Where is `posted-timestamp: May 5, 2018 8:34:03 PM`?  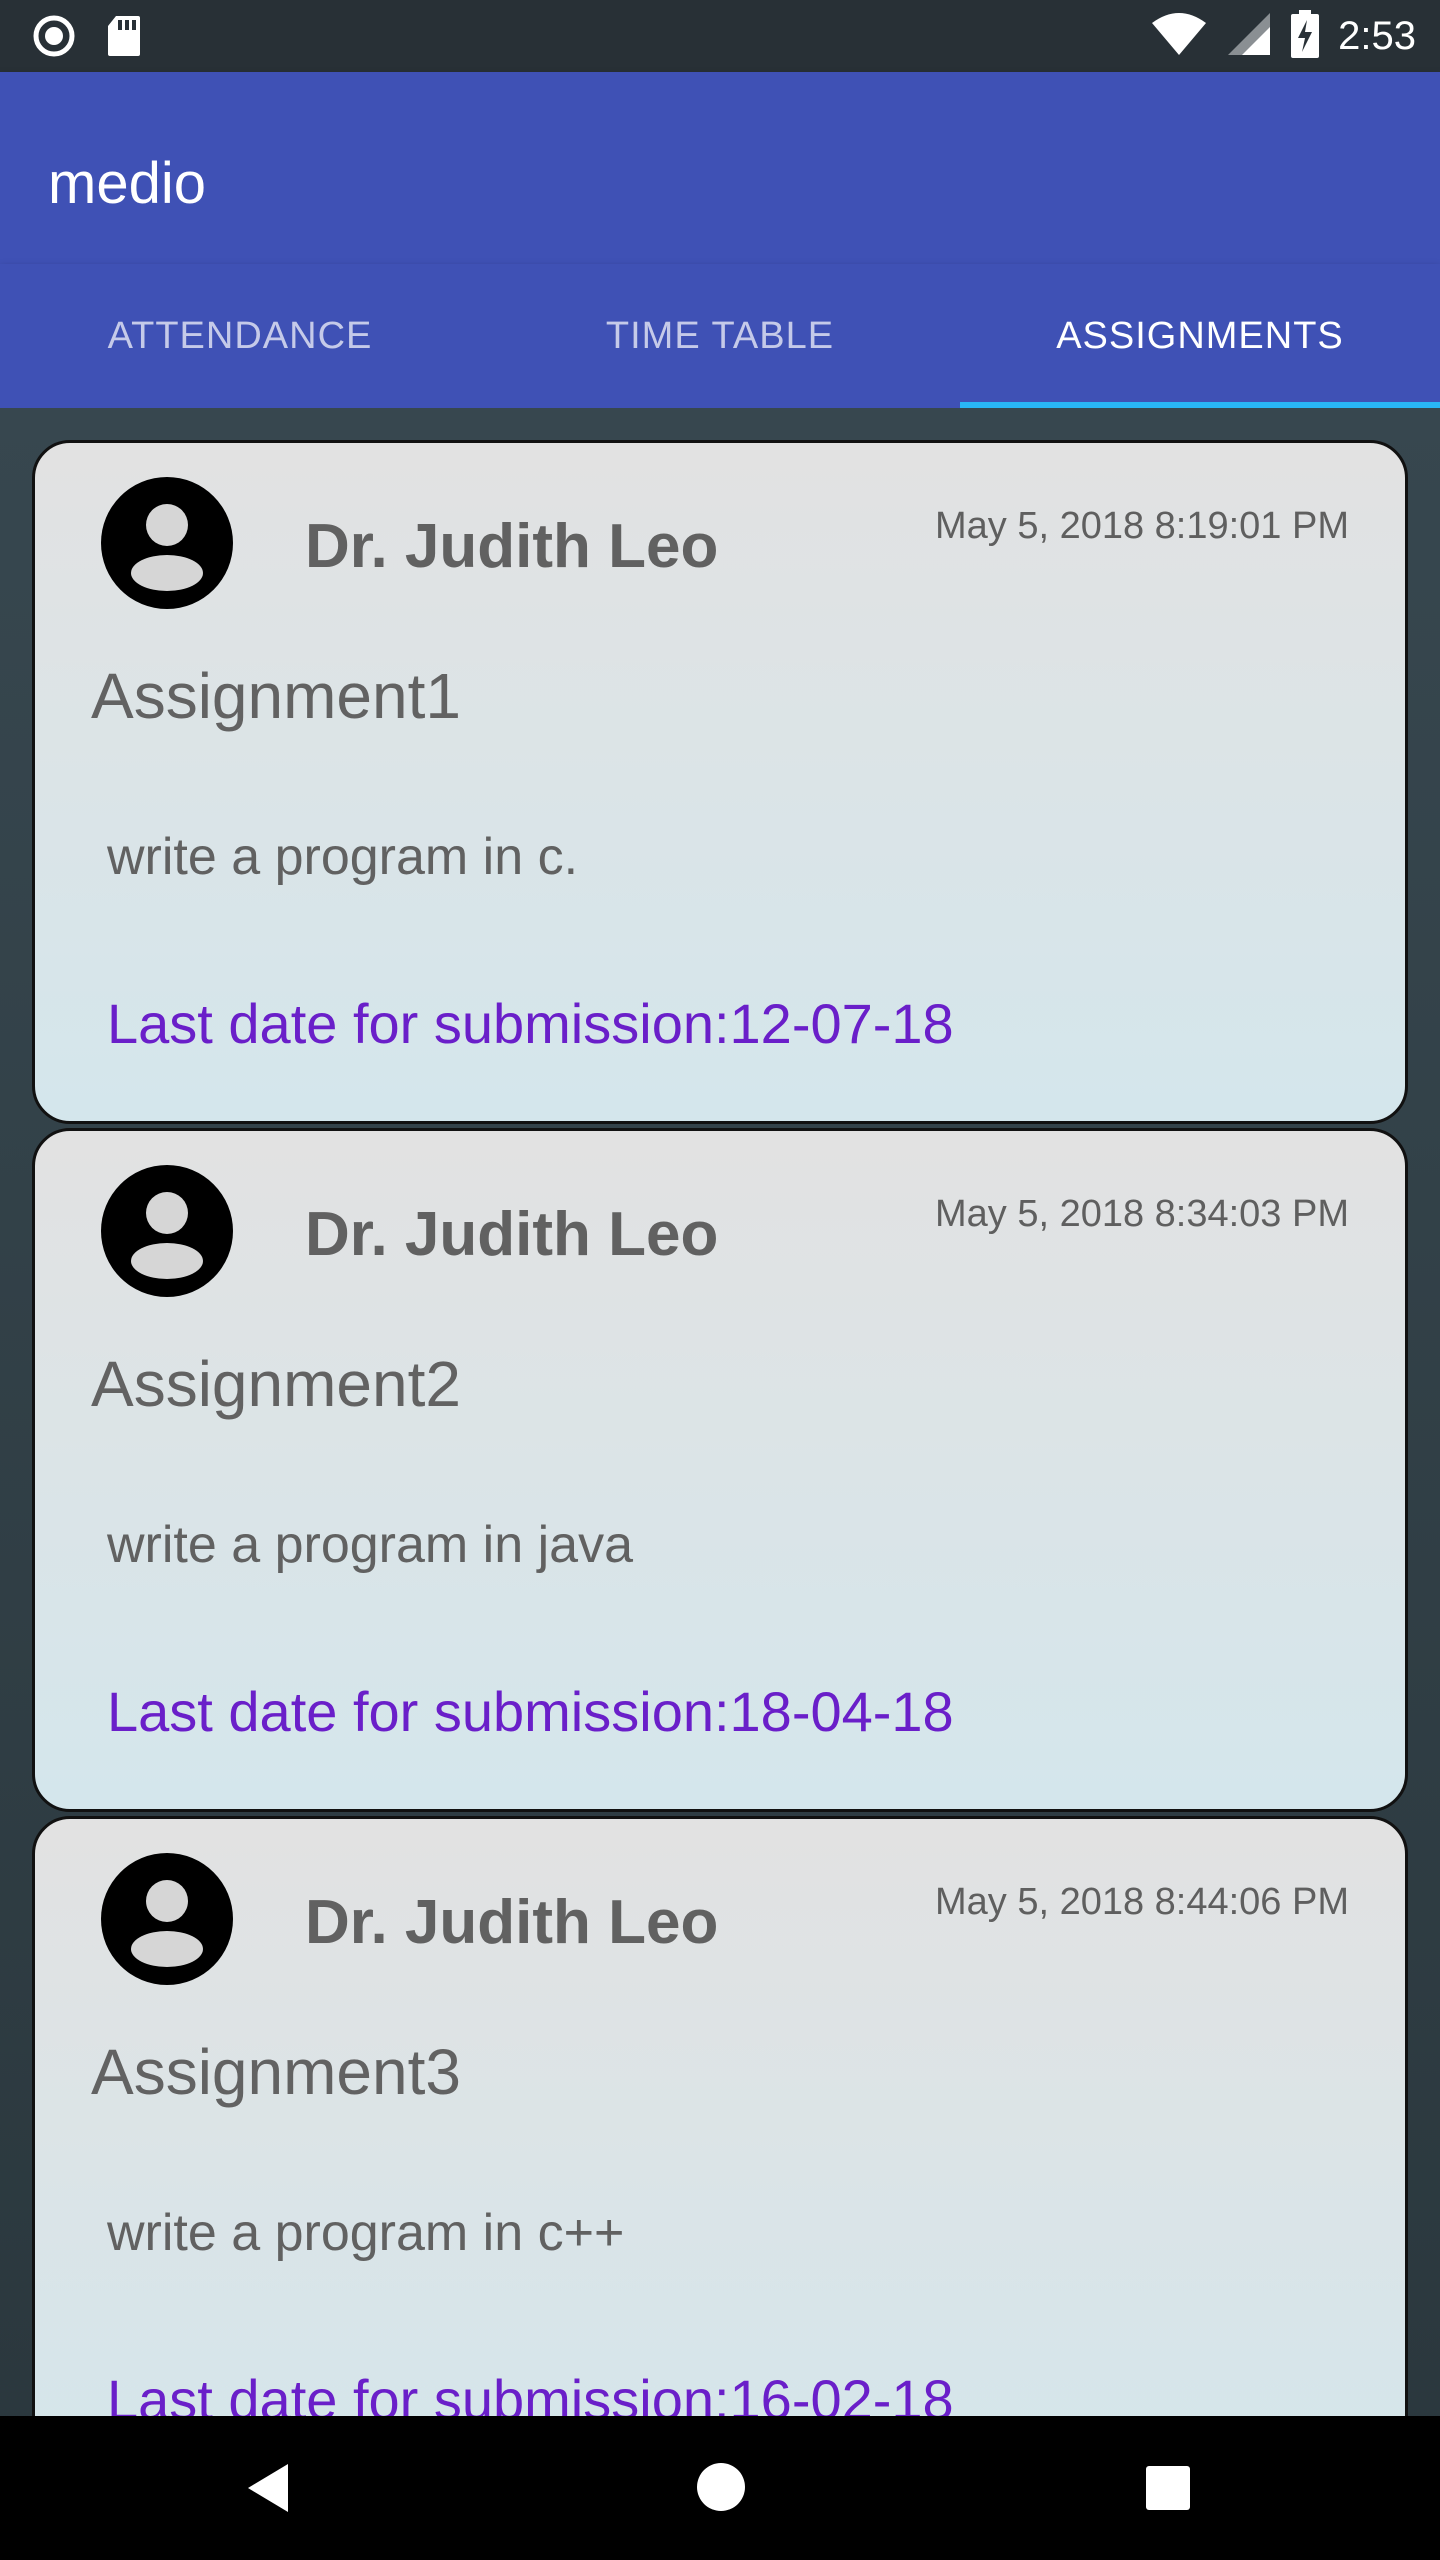
posted-timestamp: May 5, 2018 8:34:03 PM is located at coordinates (1141, 1214).